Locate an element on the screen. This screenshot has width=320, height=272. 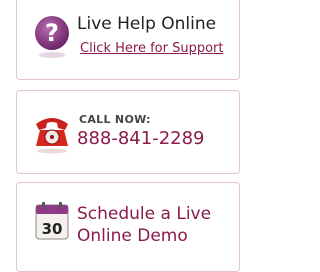
red-telephone-icon is located at coordinates (52, 132).